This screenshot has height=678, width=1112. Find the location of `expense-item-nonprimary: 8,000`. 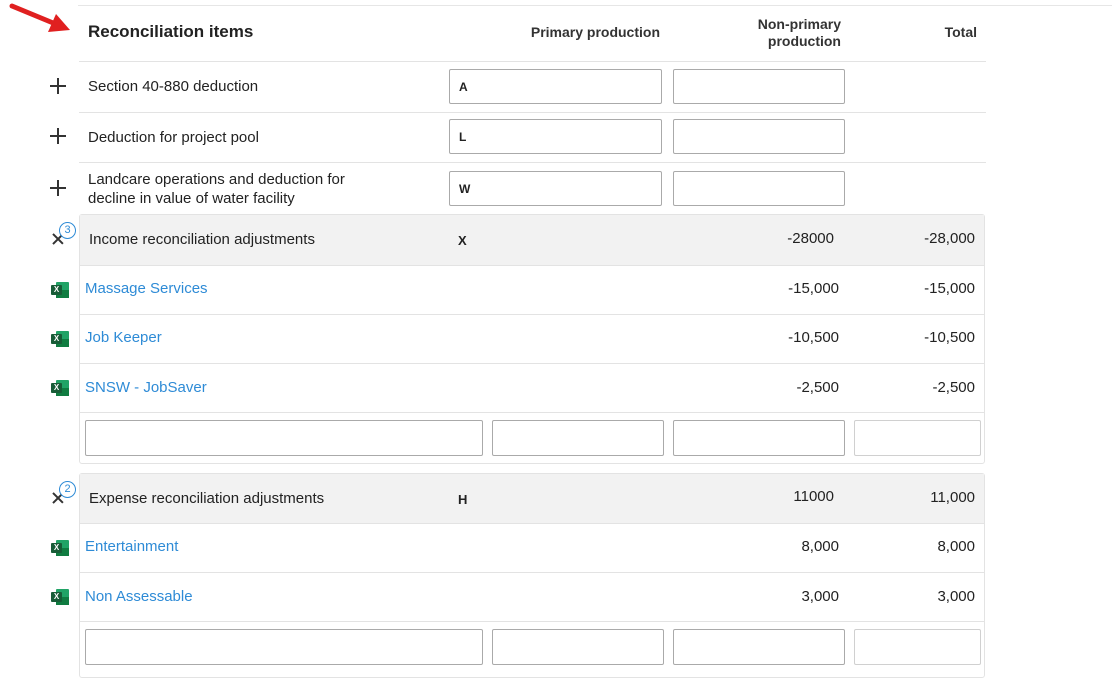

expense-item-nonprimary: 8,000 is located at coordinates (820, 546).